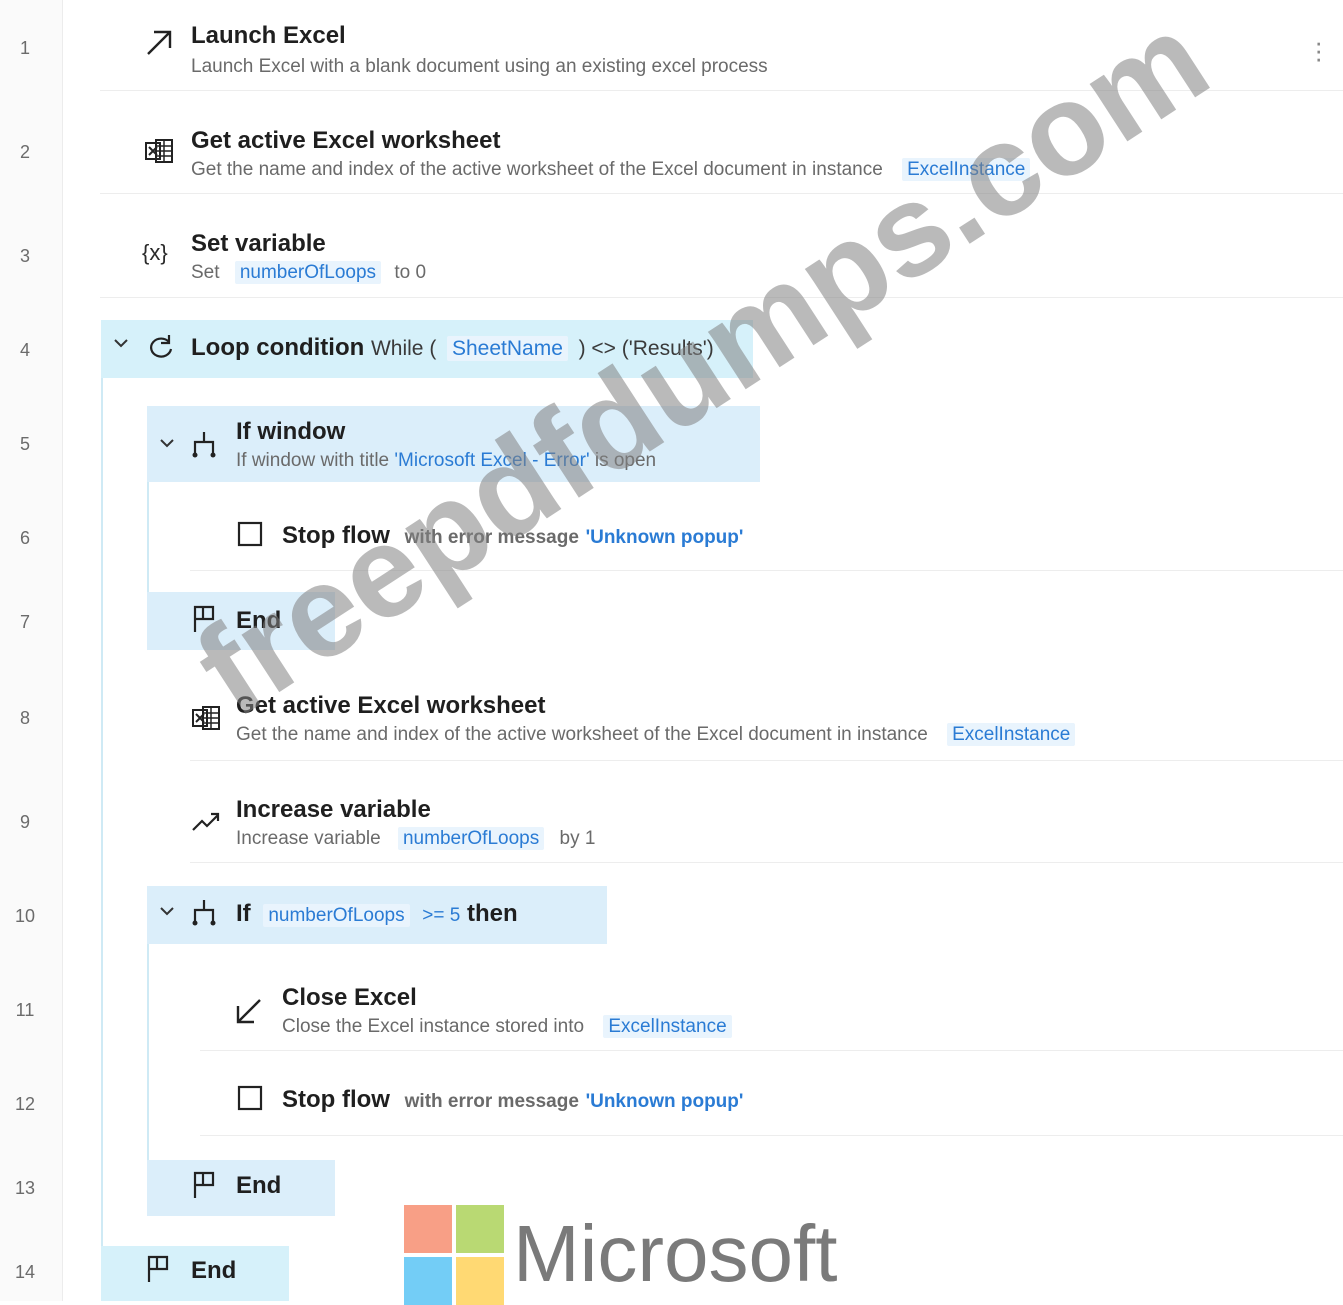  I want to click on action-title: Set variable, so click(258, 243).